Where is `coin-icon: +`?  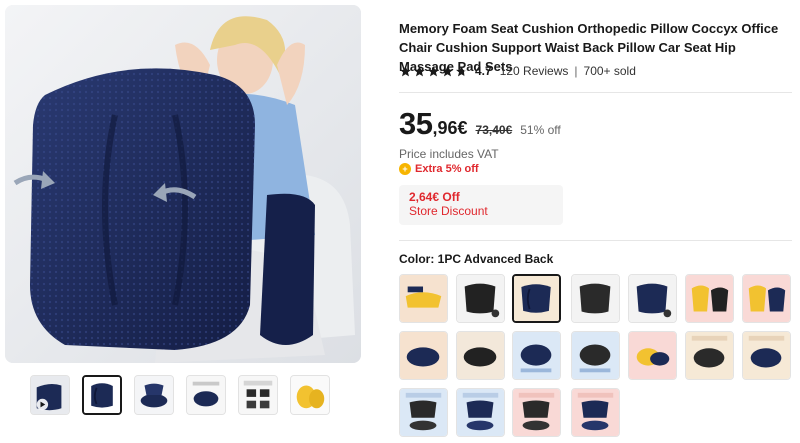
coin-icon: + is located at coordinates (405, 169).